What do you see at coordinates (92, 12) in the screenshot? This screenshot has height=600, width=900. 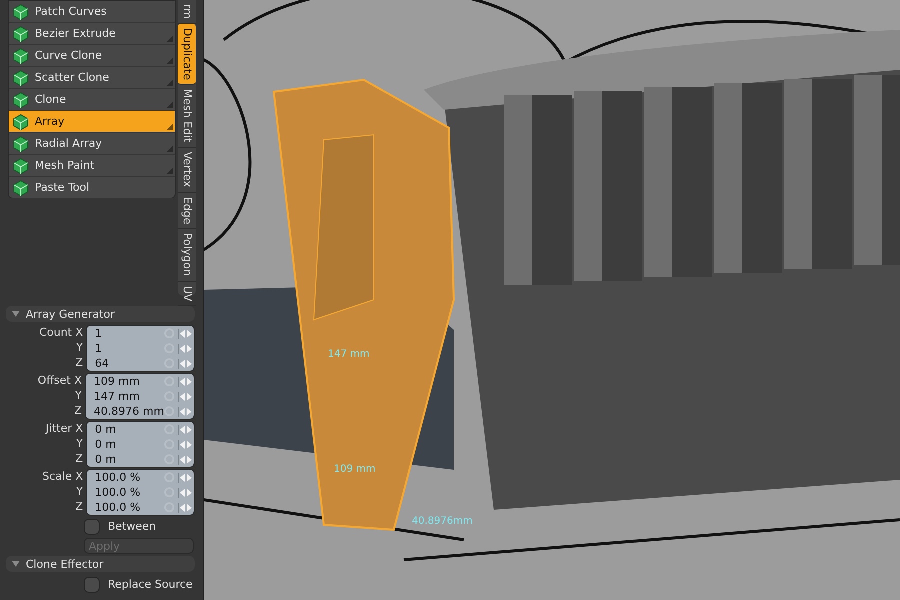 I see `tool-button: Patch Curves` at bounding box center [92, 12].